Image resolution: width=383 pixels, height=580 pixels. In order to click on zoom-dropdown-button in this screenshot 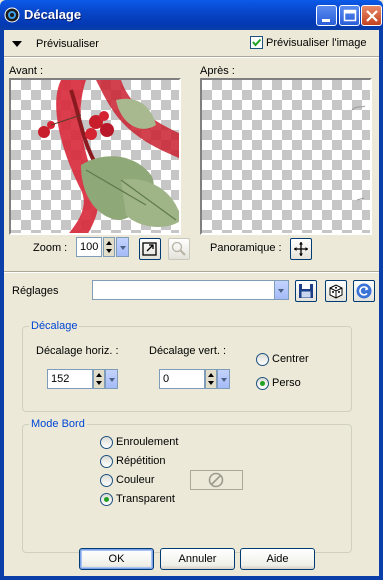, I will do `click(122, 247)`.